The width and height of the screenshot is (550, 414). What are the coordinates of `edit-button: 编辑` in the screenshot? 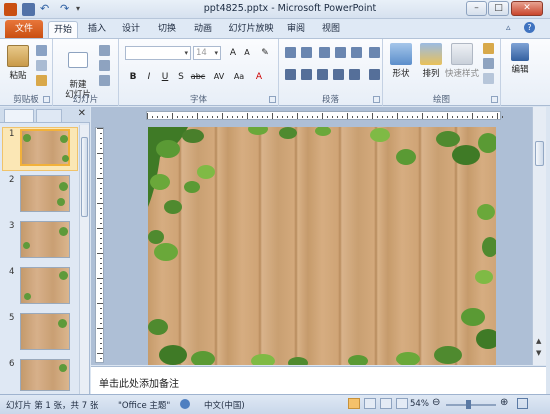 It's located at (520, 59).